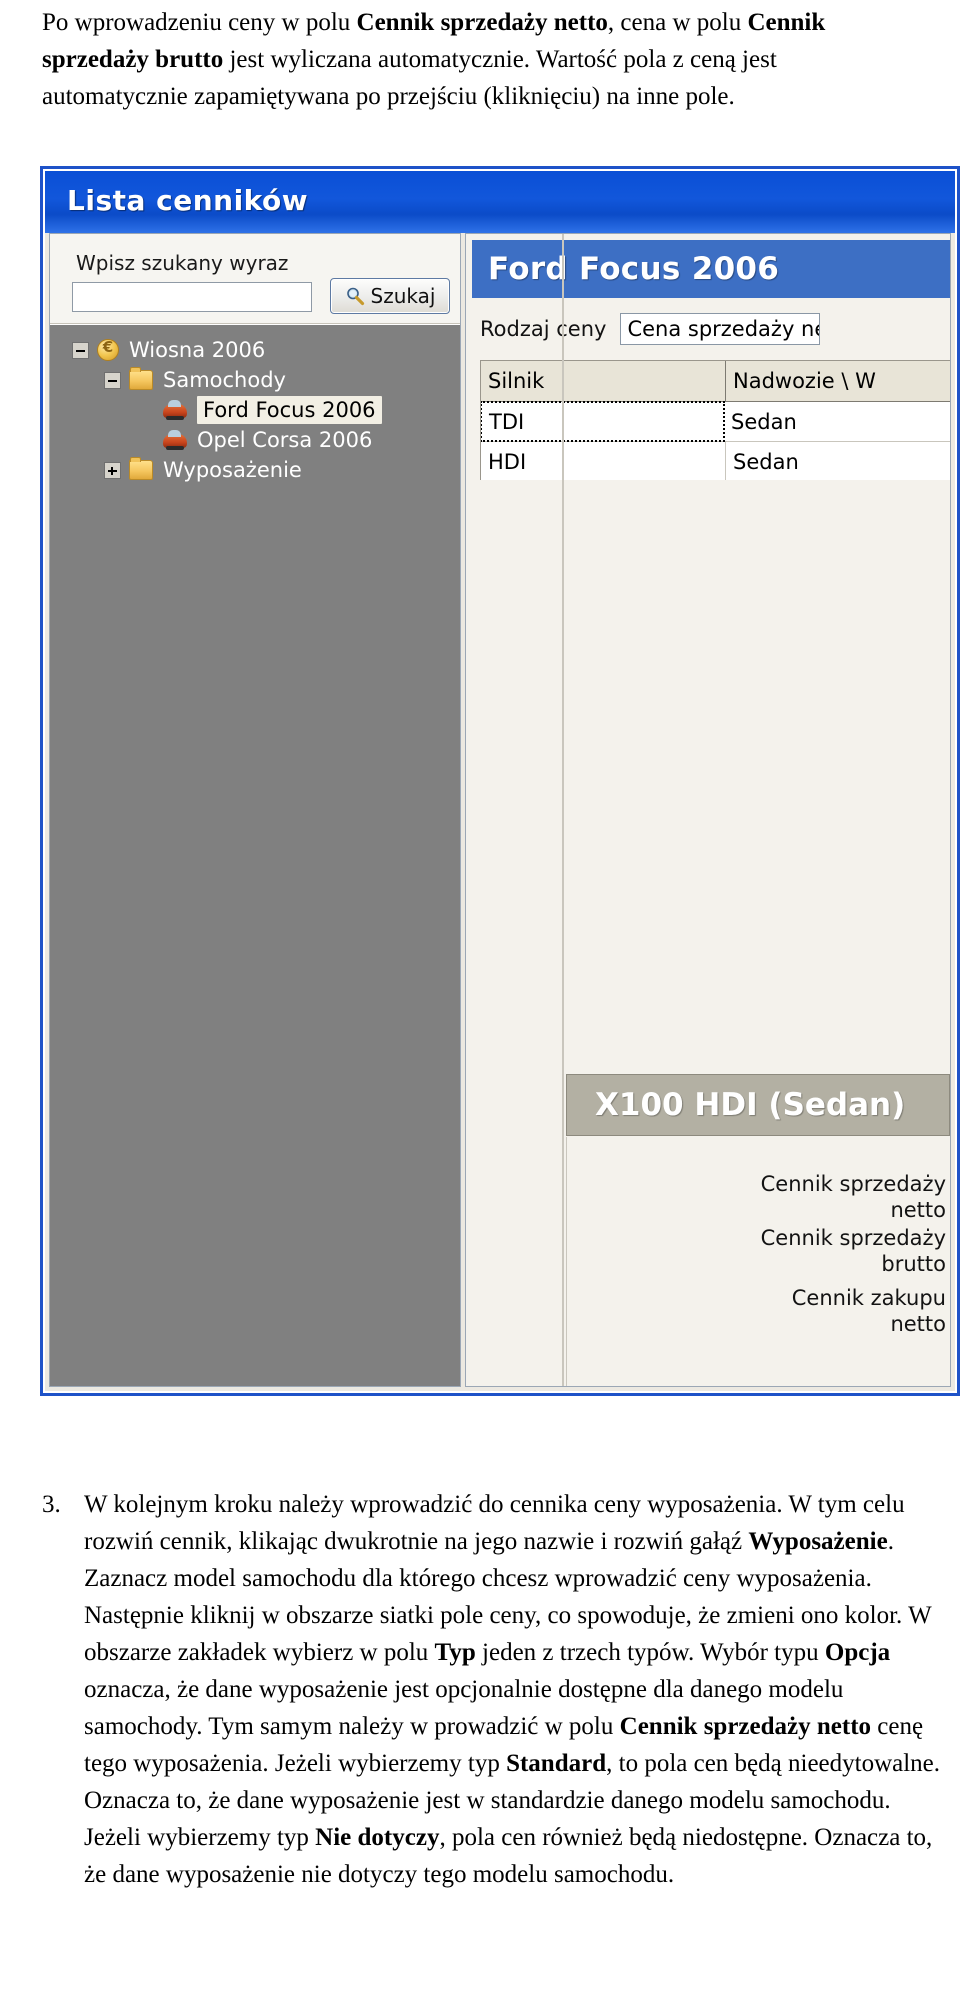 The image size is (960, 1994). I want to click on tree-node: Wyposażenie, so click(255, 470).